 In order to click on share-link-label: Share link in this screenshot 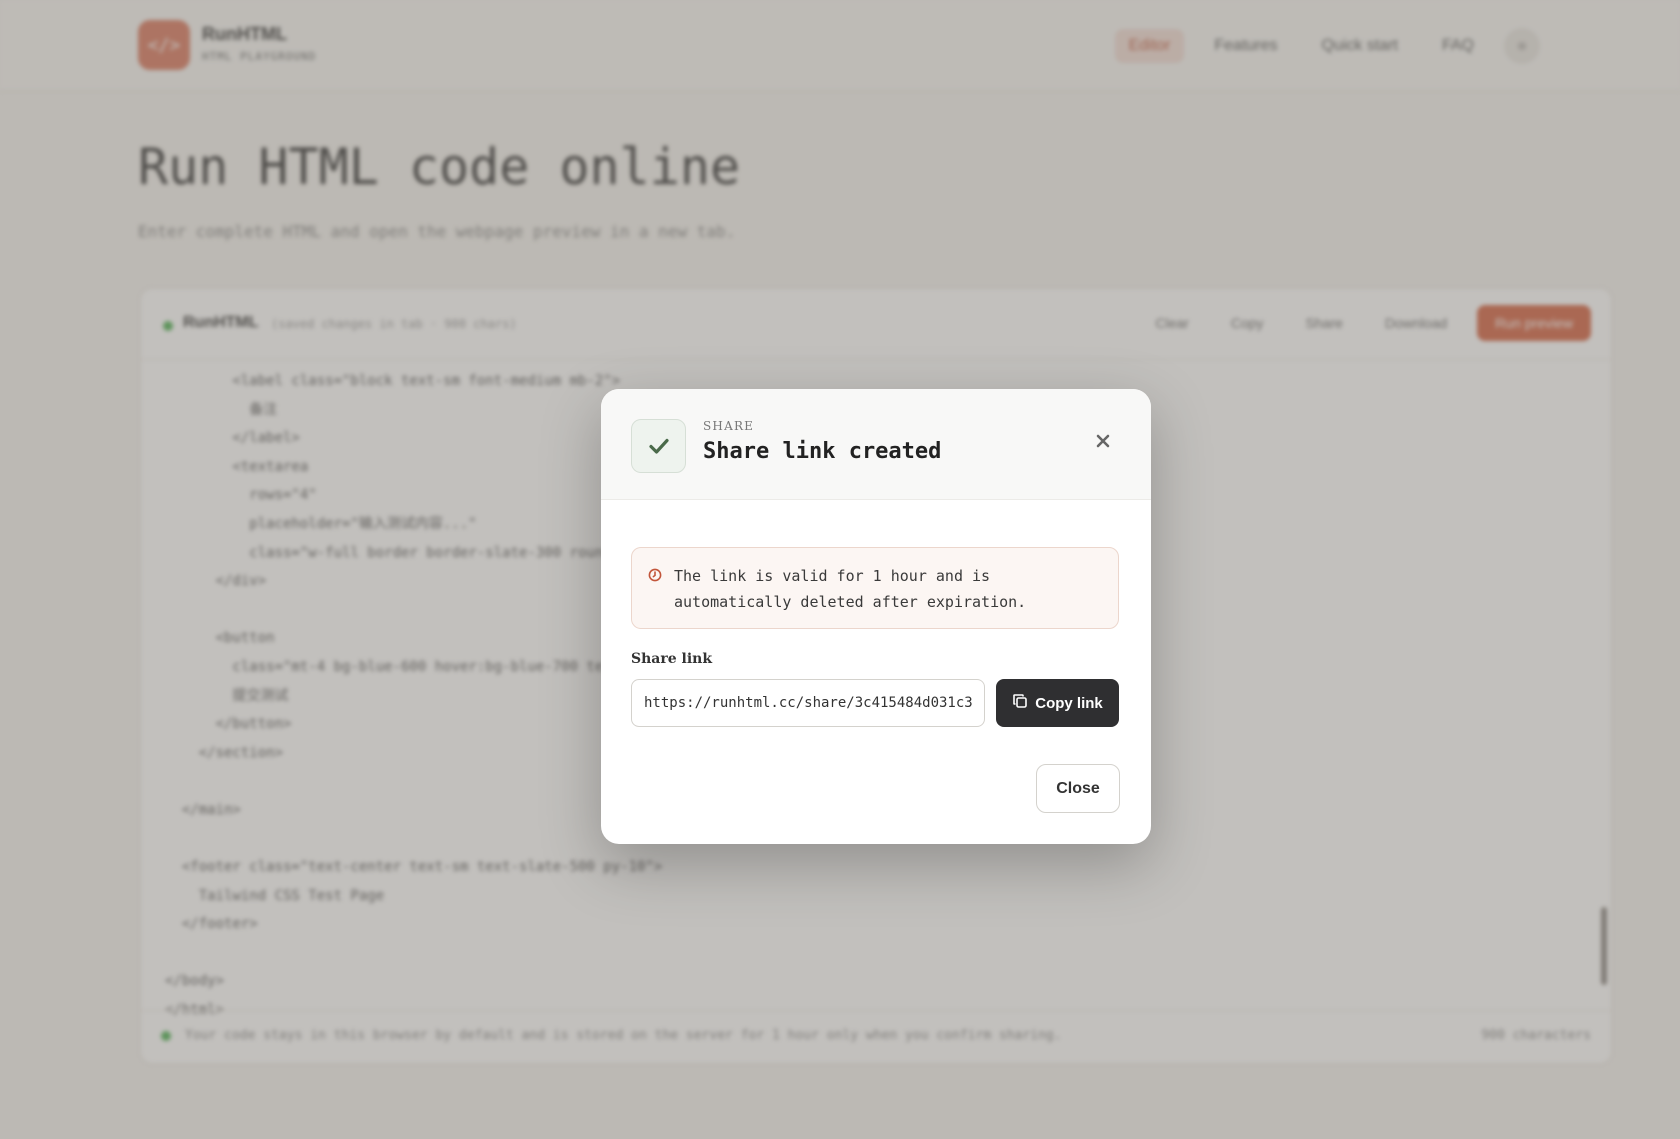, I will do `click(672, 659)`.